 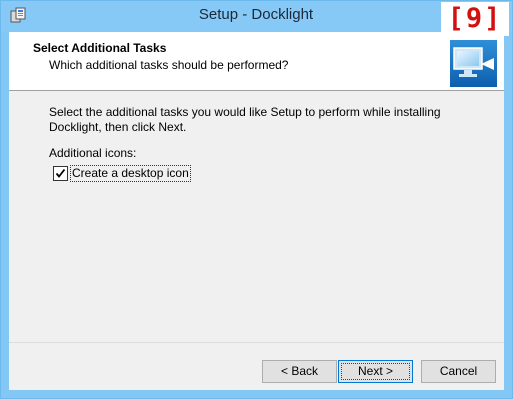 What do you see at coordinates (130, 173) in the screenshot?
I see `desktop-icon-label: Create a desktop icon` at bounding box center [130, 173].